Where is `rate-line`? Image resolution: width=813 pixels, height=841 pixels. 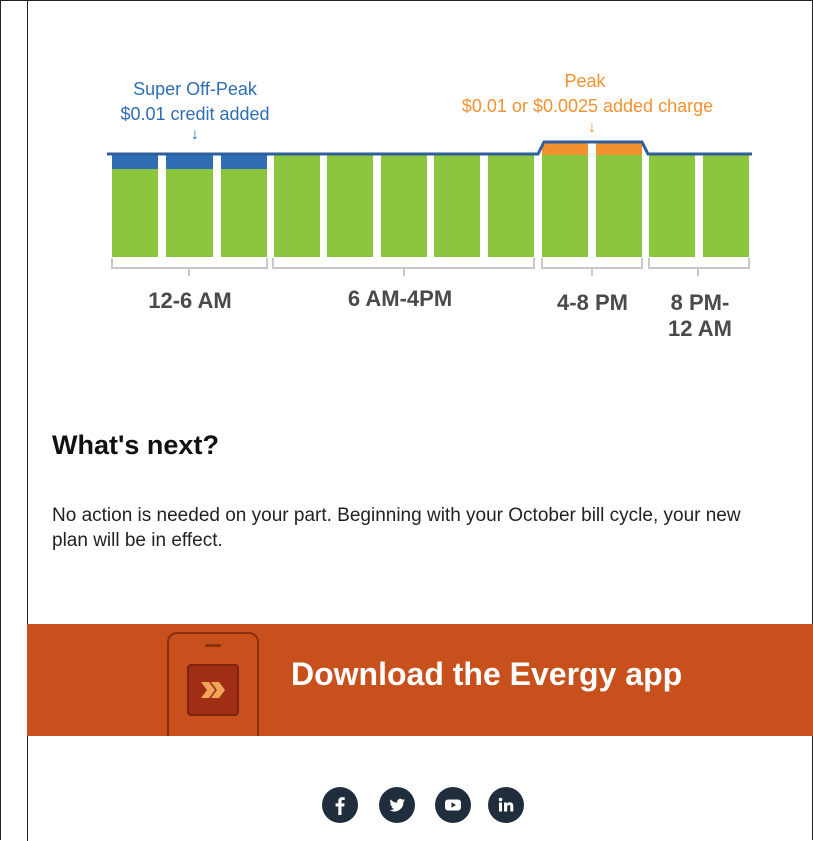 rate-line is located at coordinates (429, 148).